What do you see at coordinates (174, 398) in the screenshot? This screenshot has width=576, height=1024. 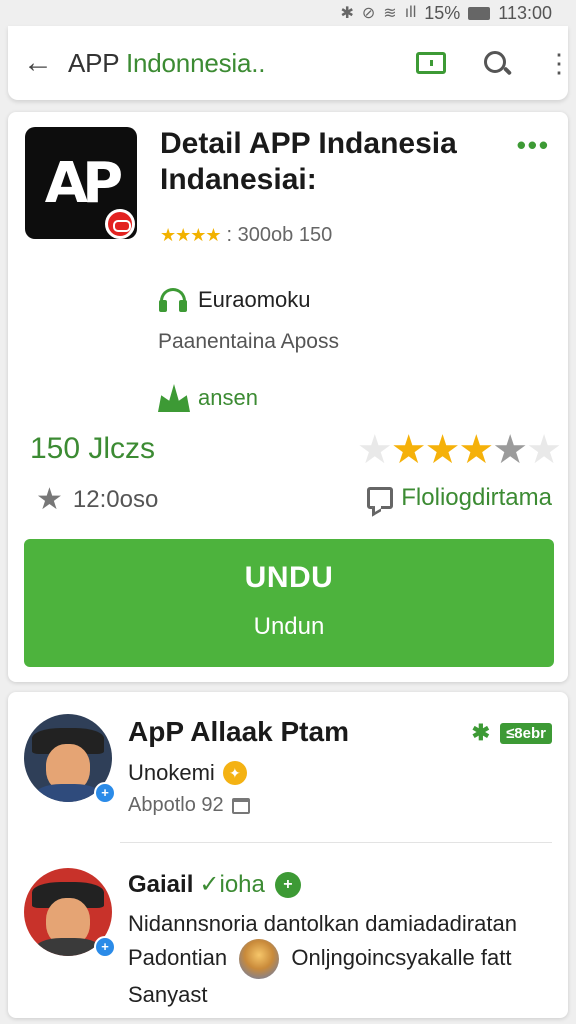 I see `crown-icon` at bounding box center [174, 398].